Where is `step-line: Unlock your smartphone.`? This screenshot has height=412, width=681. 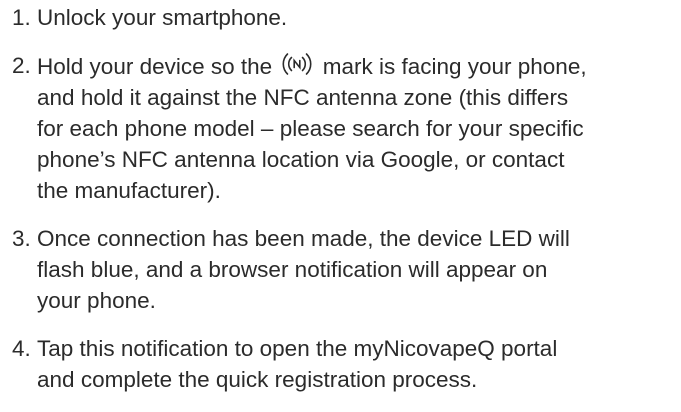 step-line: Unlock your smartphone. is located at coordinates (162, 17).